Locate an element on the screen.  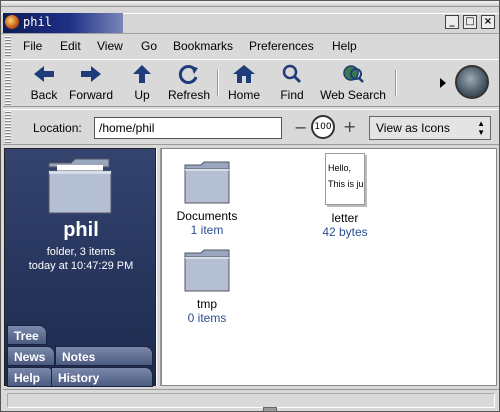
preview-line: Hello, is located at coordinates (340, 168).